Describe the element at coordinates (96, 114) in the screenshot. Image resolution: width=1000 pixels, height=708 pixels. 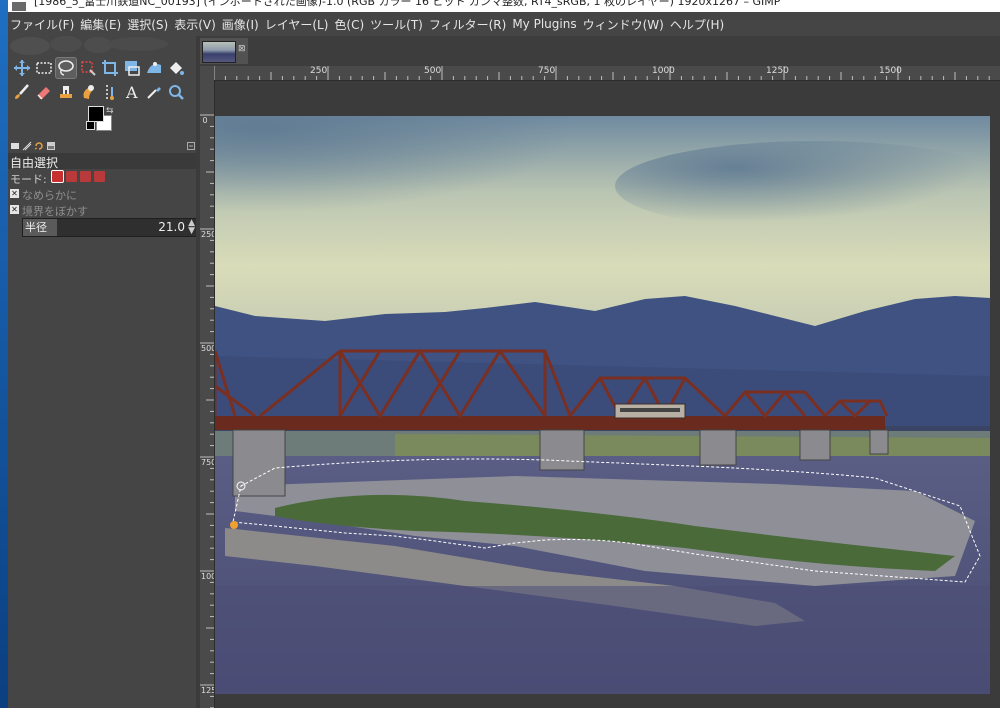
I see `foreground-color-swatch` at that location.